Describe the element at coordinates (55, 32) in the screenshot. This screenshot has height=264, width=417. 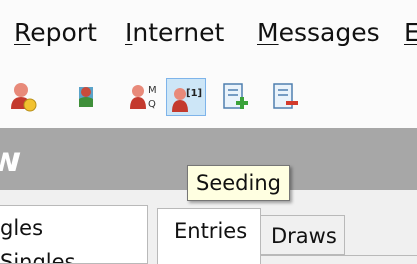
I see `menu-report: Report` at that location.